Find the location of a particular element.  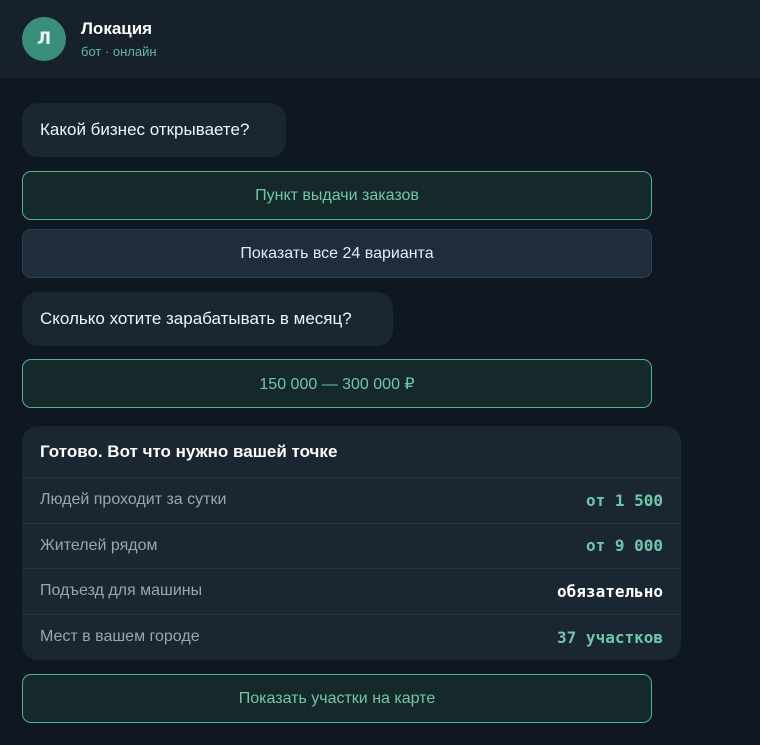

option-pickup-point-button: Пункт выдачи заказов is located at coordinates (337, 195).